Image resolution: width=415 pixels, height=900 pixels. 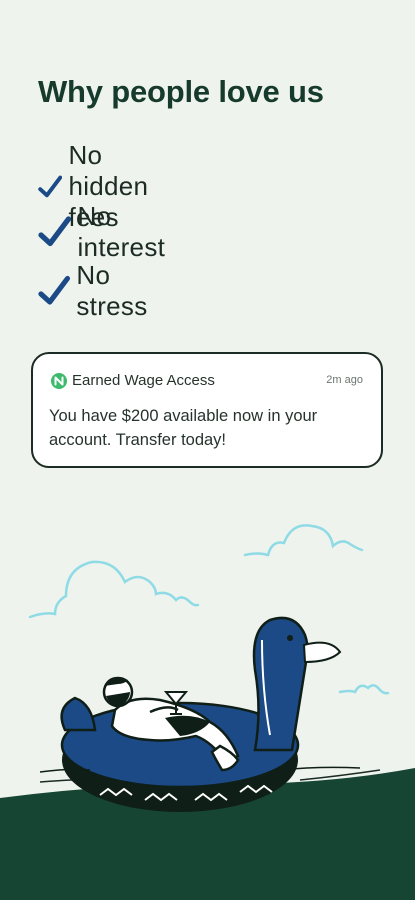 What do you see at coordinates (143, 380) in the screenshot?
I see `notification-app-name: Earned Wage Access` at bounding box center [143, 380].